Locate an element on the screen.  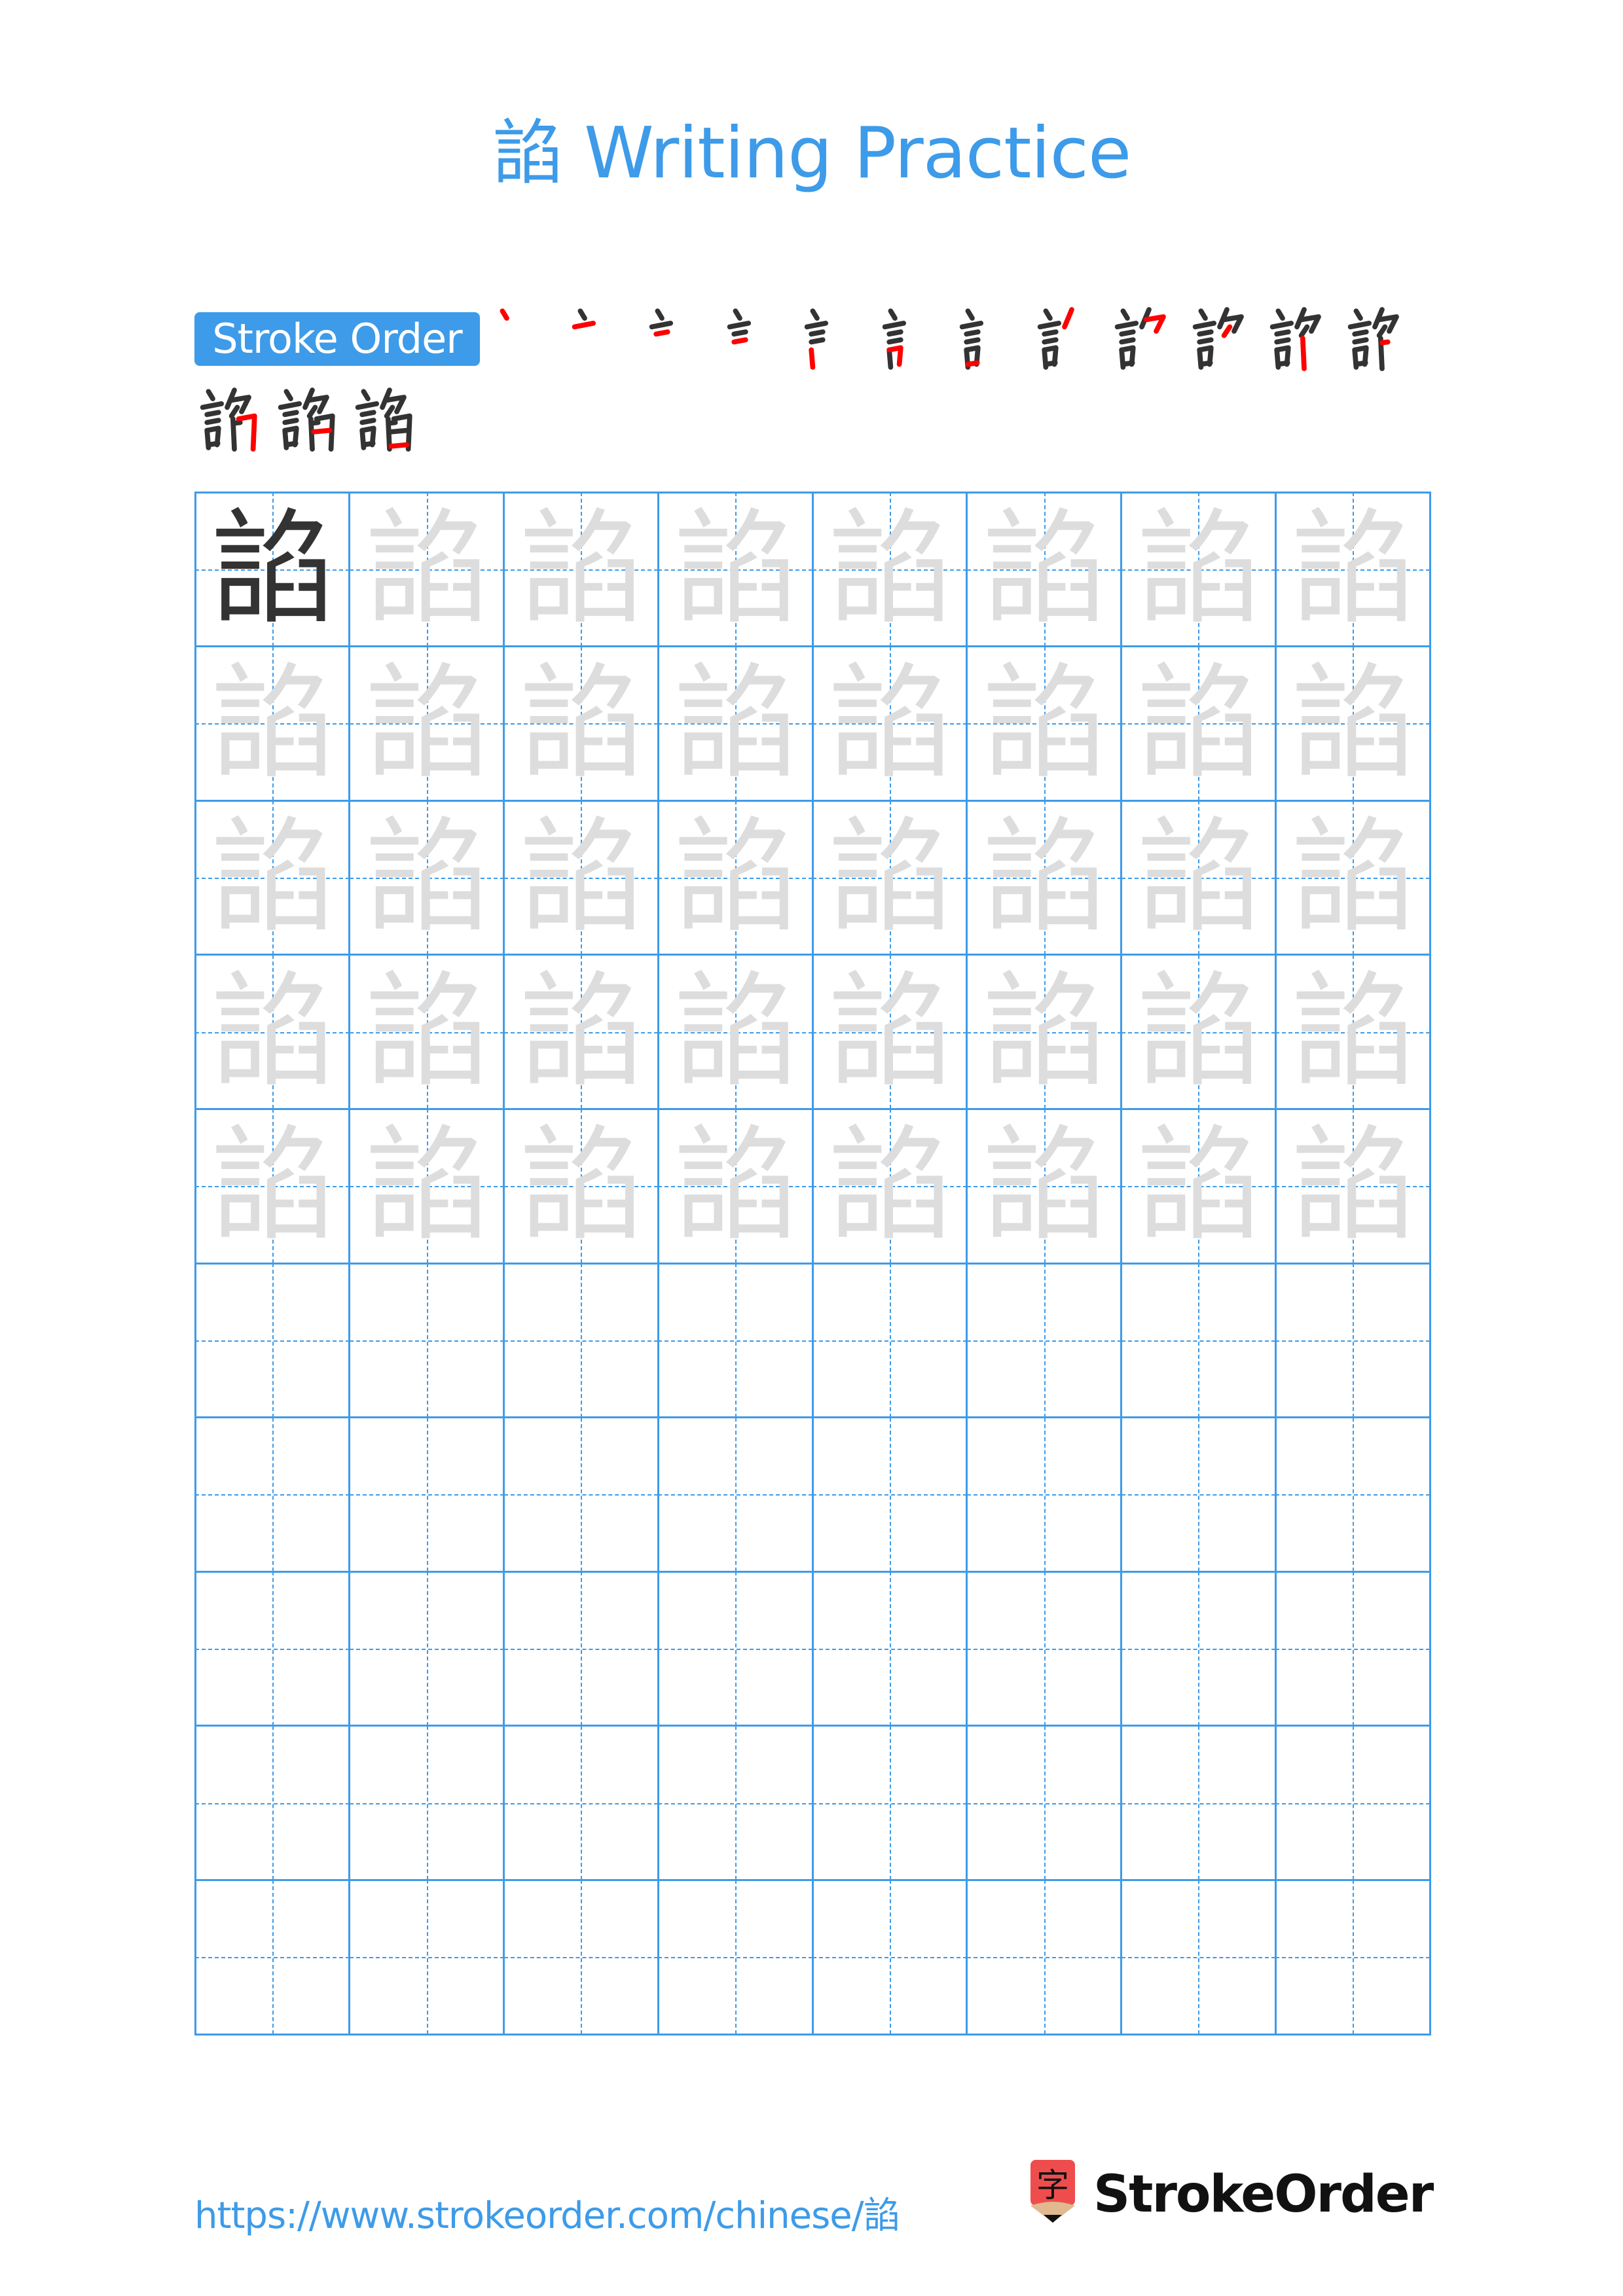
footer-url-link: https://www.strokeorder.com/chinese/諂 is located at coordinates (547, 2212).